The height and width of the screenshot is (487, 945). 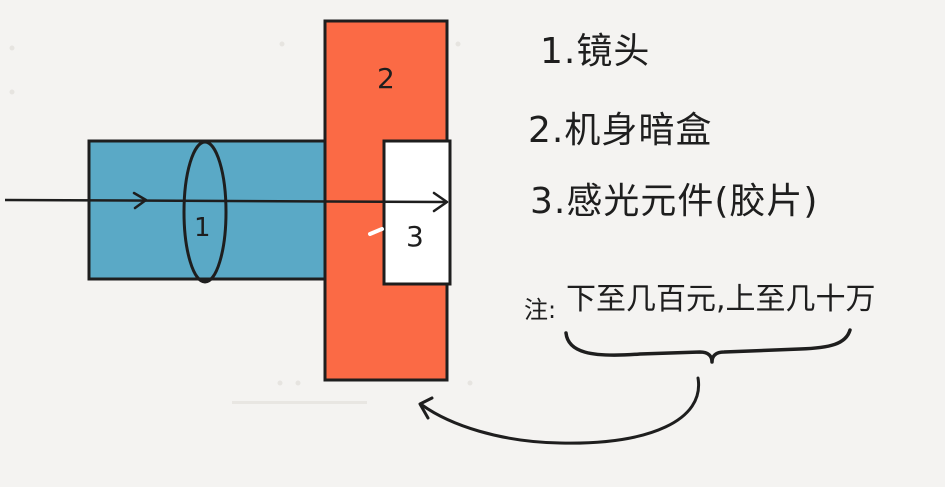 I want to click on note-price-range-text: 下至几百元,上至几十万, so click(x=721, y=299).